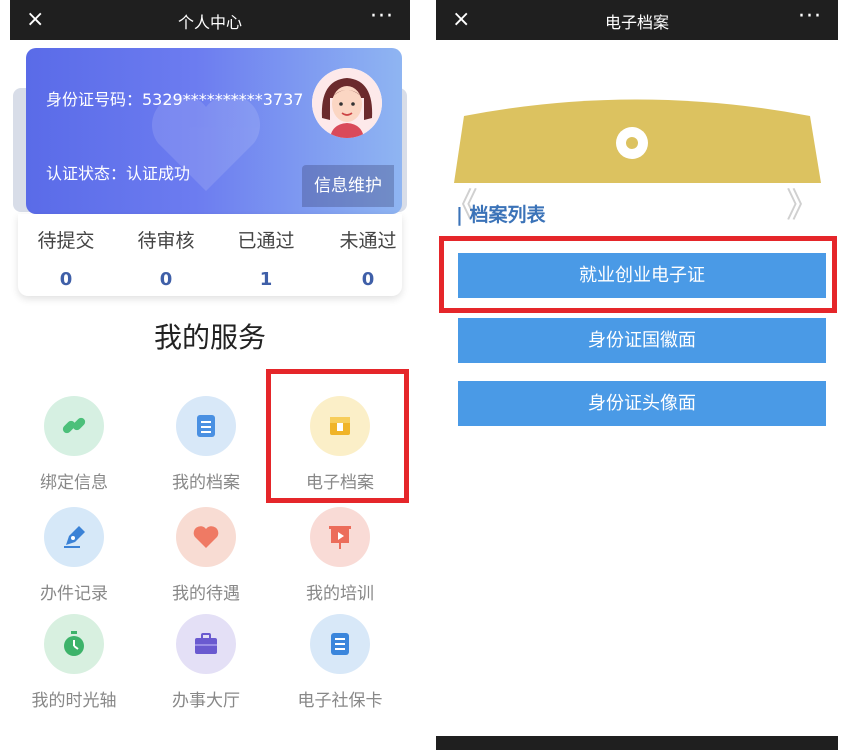  What do you see at coordinates (637, 141) in the screenshot?
I see `archive-banner` at bounding box center [637, 141].